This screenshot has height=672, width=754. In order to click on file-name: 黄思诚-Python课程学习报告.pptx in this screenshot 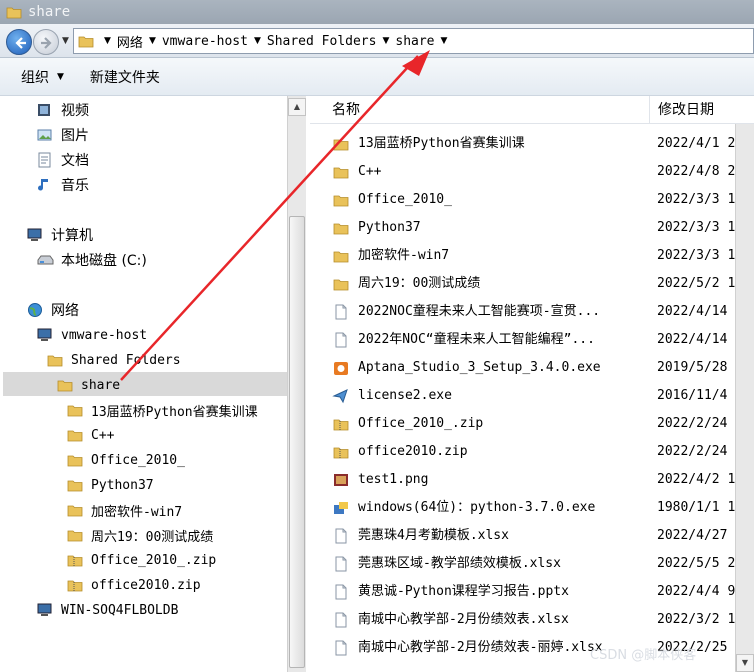, I will do `click(463, 591)`.